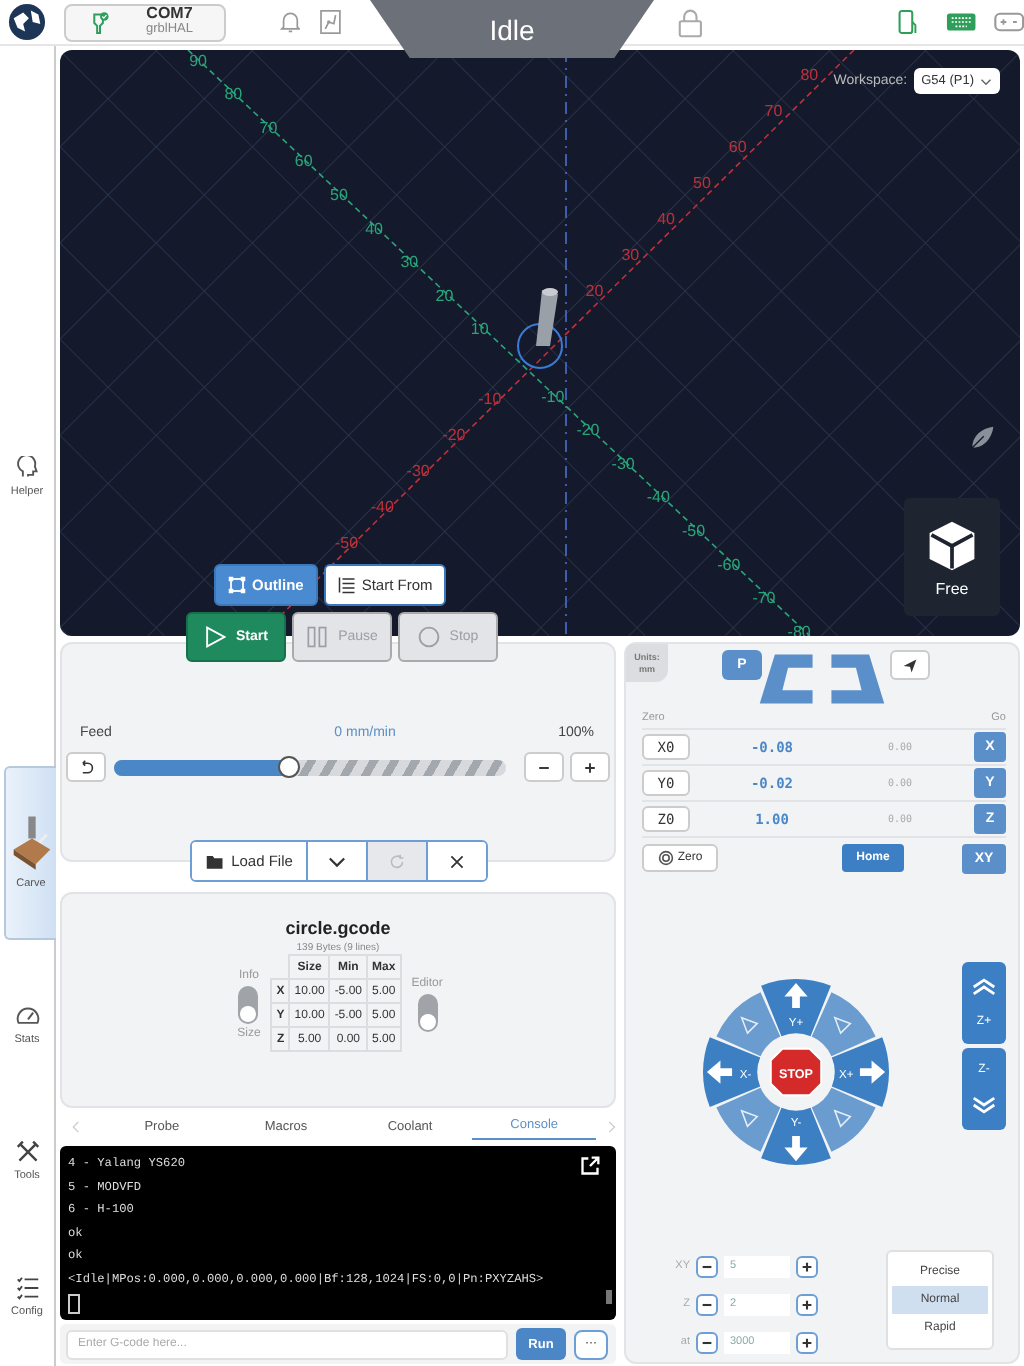 The width and height of the screenshot is (1024, 1366). What do you see at coordinates (822, 679) in the screenshot?
I see `bracket-drawing` at bounding box center [822, 679].